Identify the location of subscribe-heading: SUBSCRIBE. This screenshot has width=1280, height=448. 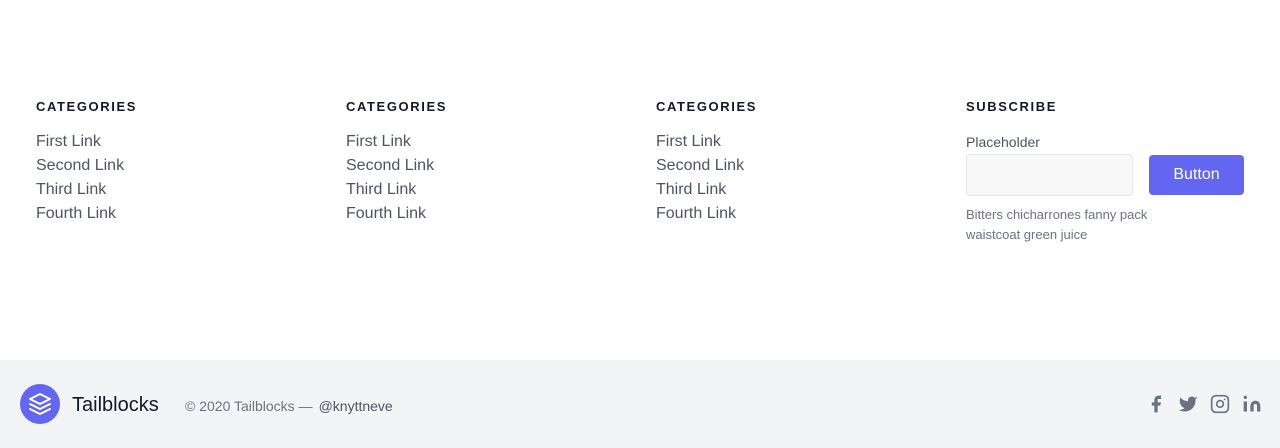
(1011, 106).